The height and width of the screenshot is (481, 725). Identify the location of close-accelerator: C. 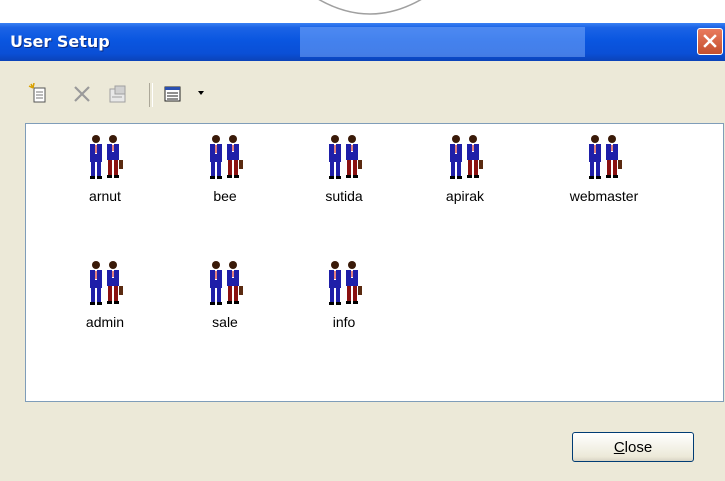
(619, 447).